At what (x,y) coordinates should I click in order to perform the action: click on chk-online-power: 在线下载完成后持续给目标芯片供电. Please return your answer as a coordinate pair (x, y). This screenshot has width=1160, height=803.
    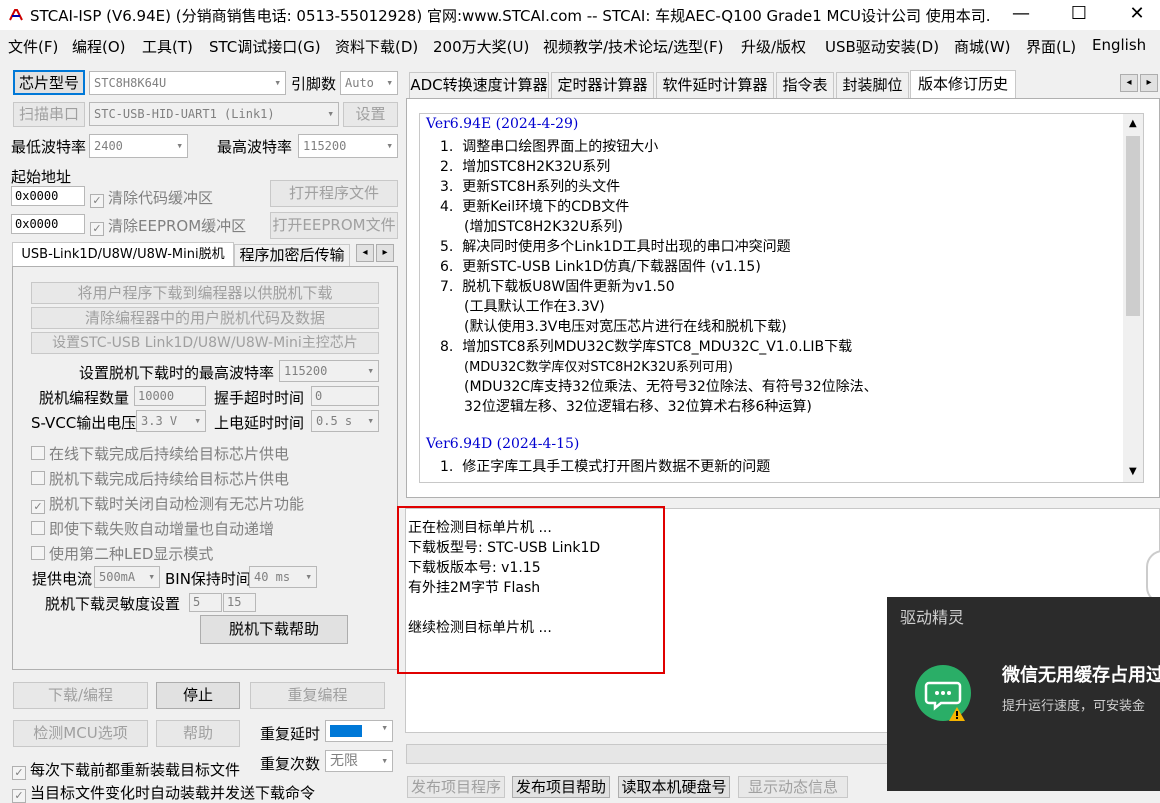
    Looking at the image, I should click on (160, 453).